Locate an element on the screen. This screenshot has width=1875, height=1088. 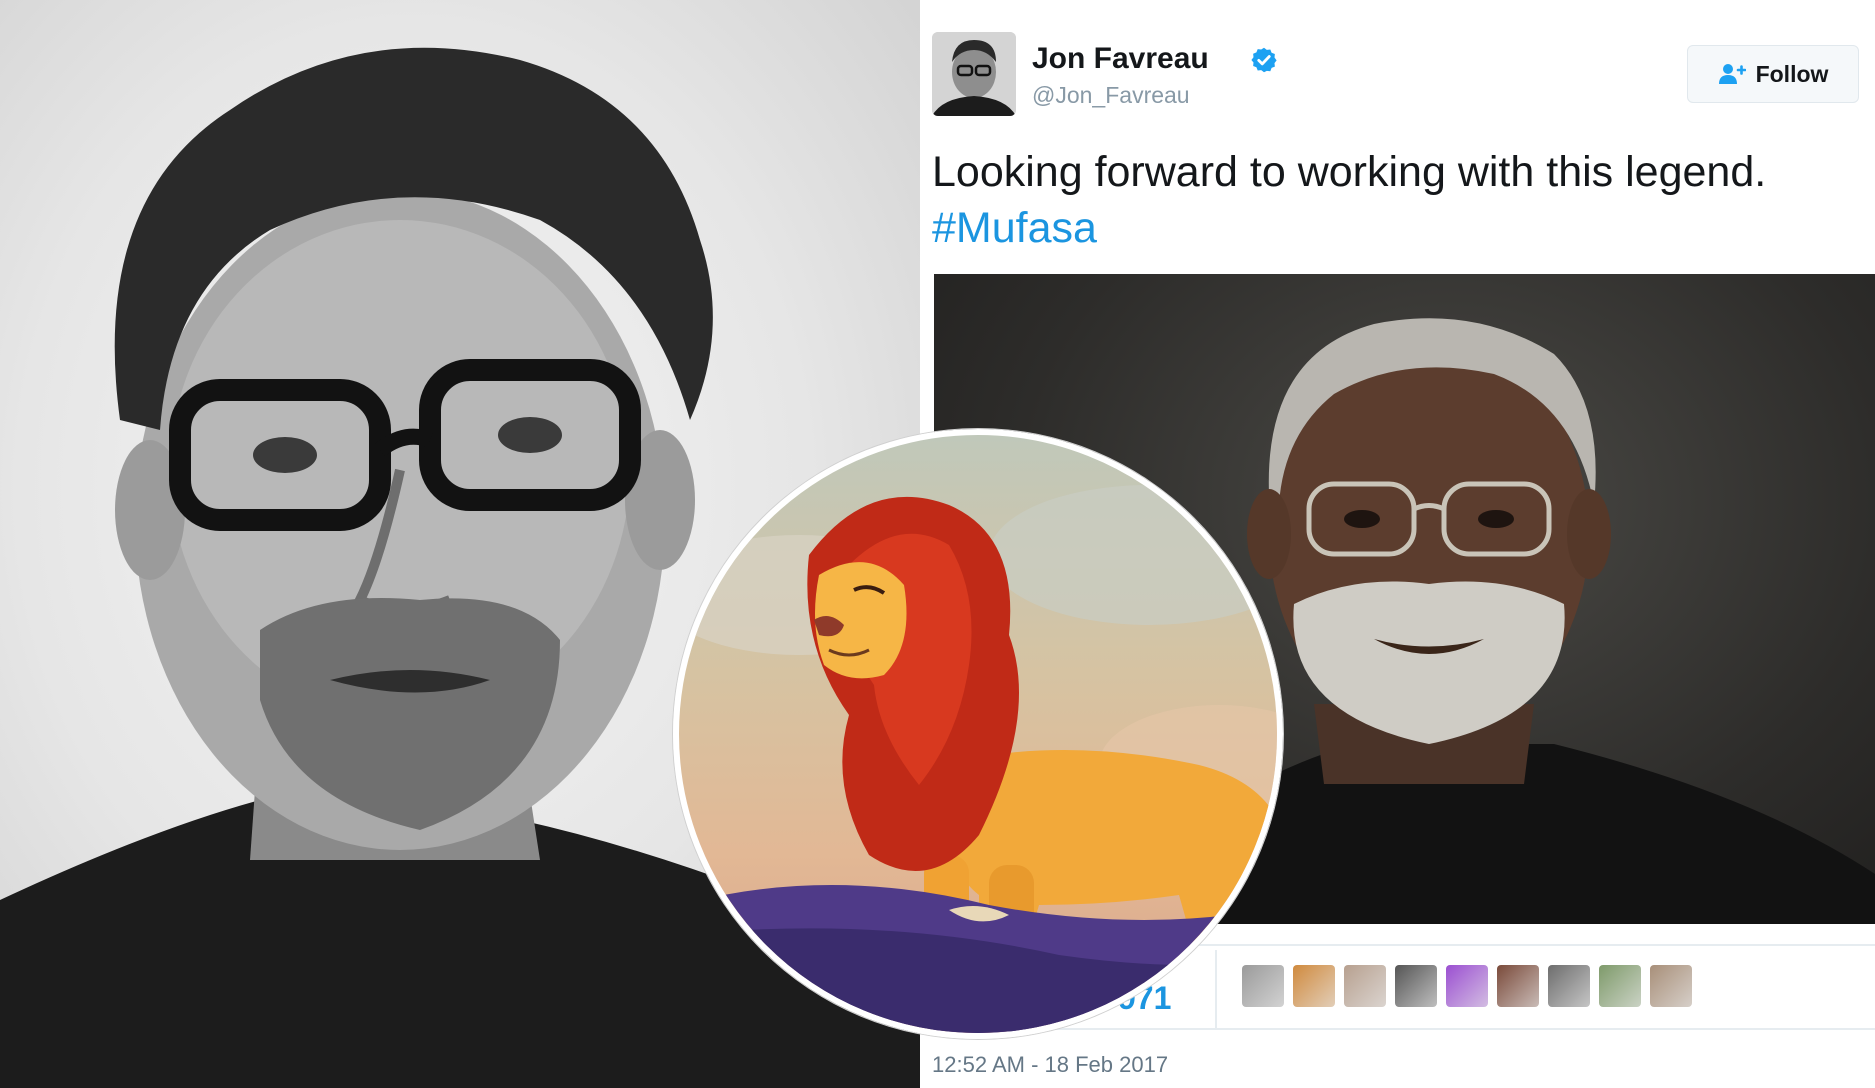
tweet-footer-divider is located at coordinates (1404, 1029).